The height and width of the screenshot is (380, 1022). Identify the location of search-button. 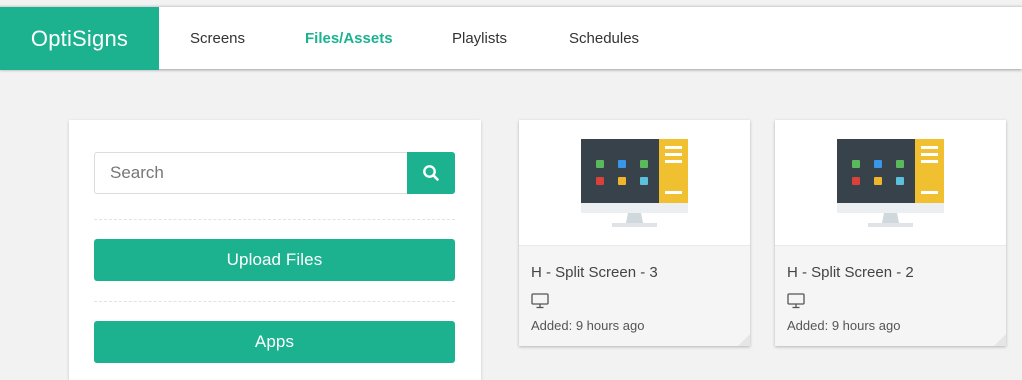
(431, 173).